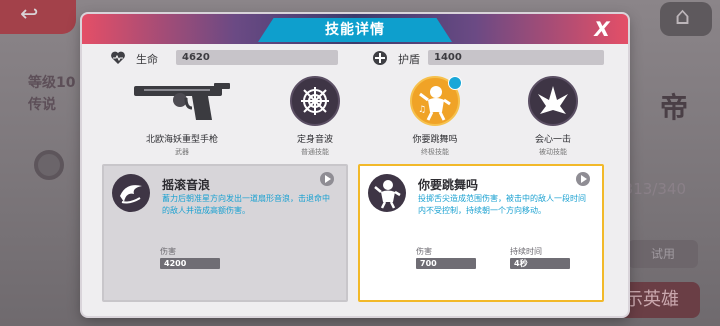  I want to click on pistol-icon, so click(182, 101).